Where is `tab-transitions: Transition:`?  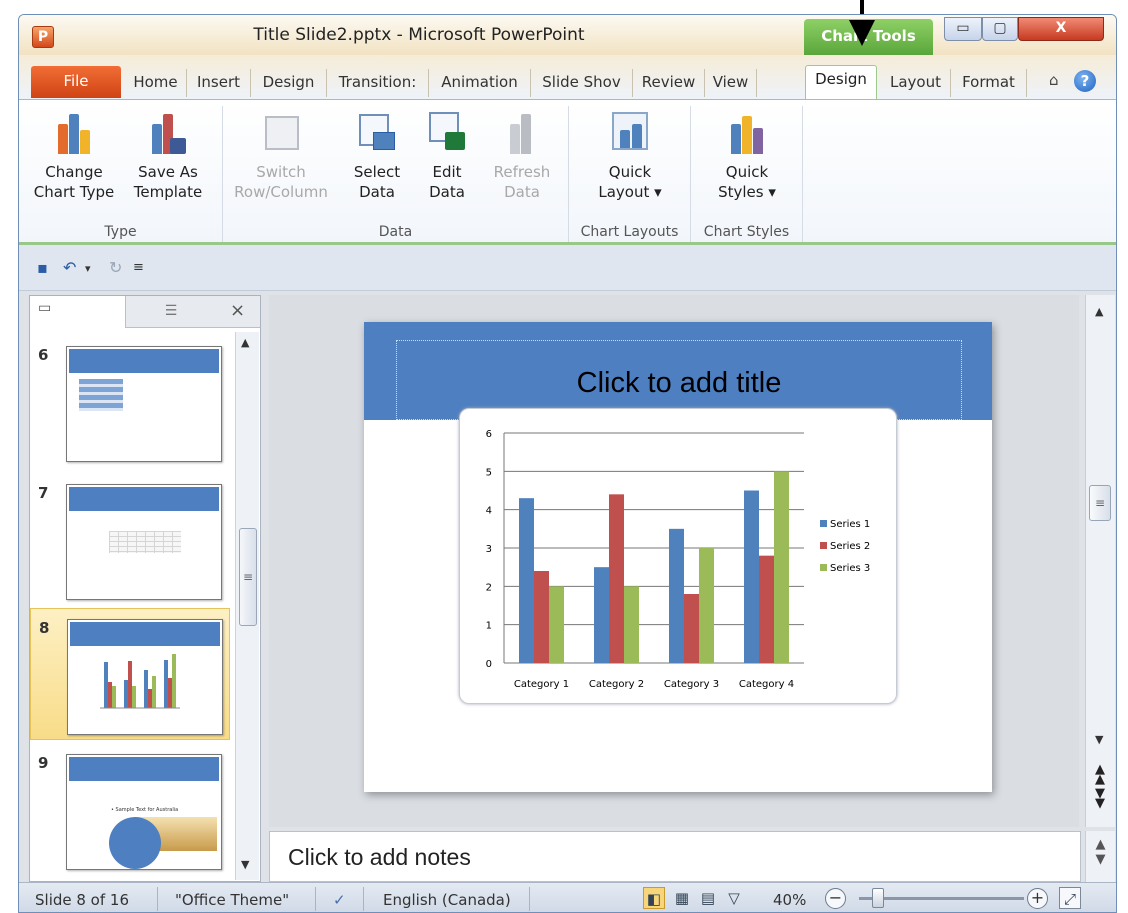 tab-transitions: Transition: is located at coordinates (378, 83).